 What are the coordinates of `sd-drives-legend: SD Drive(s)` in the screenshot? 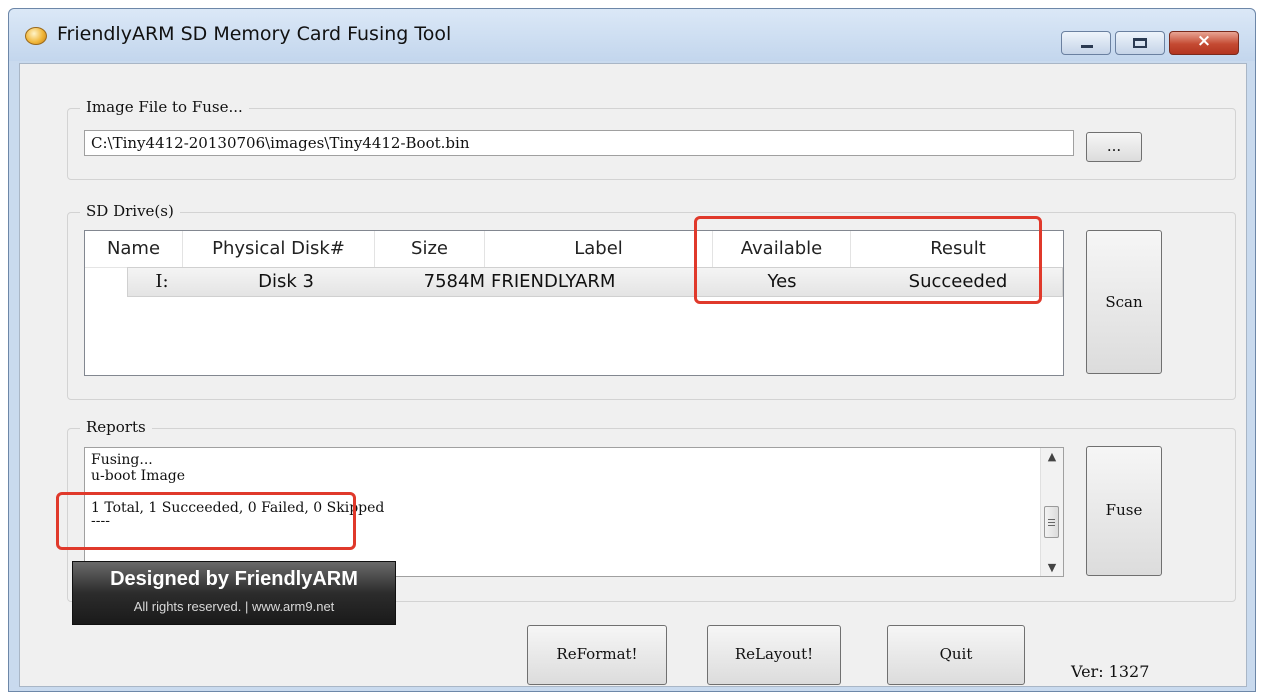 It's located at (130, 211).